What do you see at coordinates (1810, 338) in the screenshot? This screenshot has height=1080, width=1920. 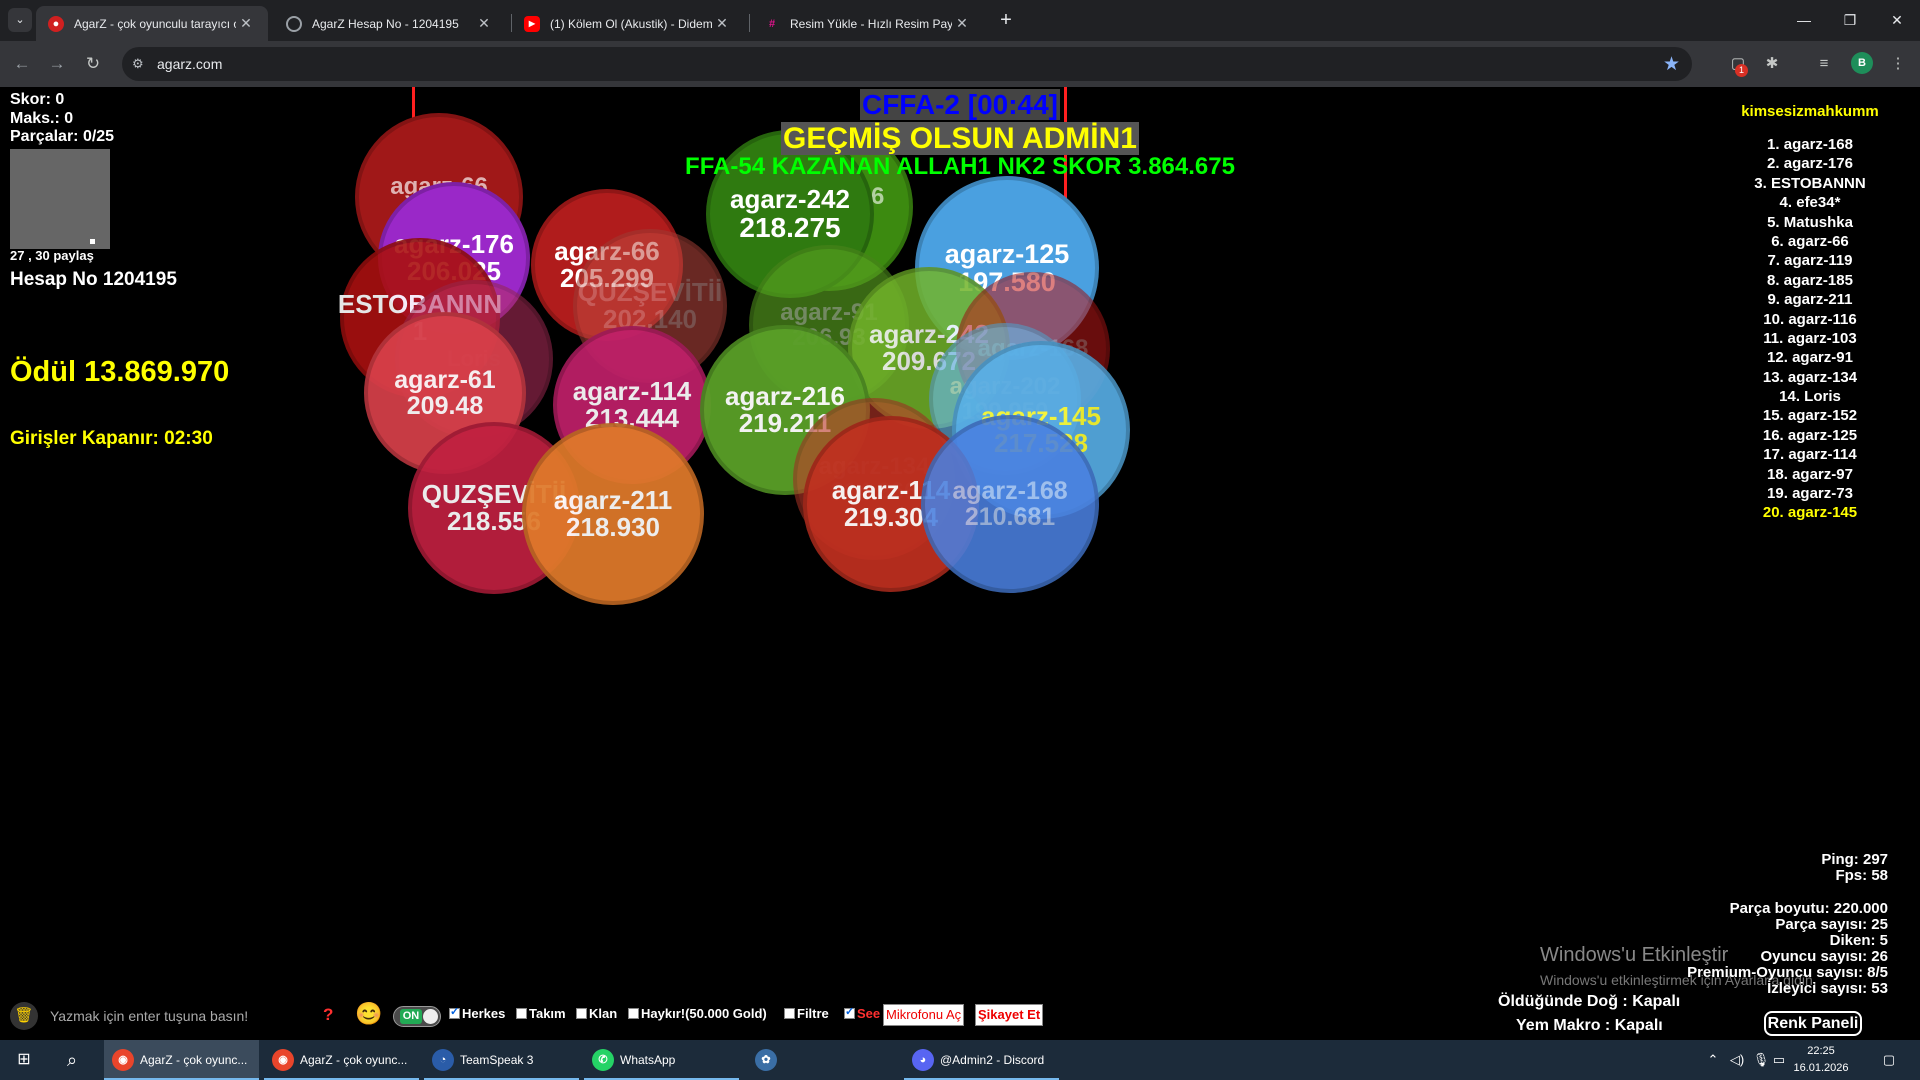 I see `leaderboard-entry: 11. agarz-103` at bounding box center [1810, 338].